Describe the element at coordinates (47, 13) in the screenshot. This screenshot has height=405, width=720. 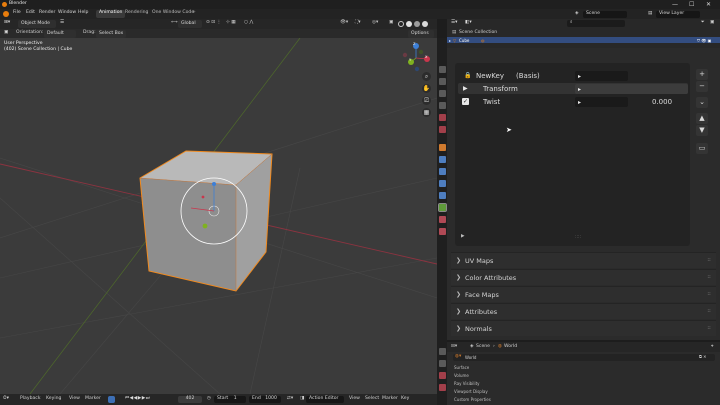
I see `menu-render: Render` at that location.